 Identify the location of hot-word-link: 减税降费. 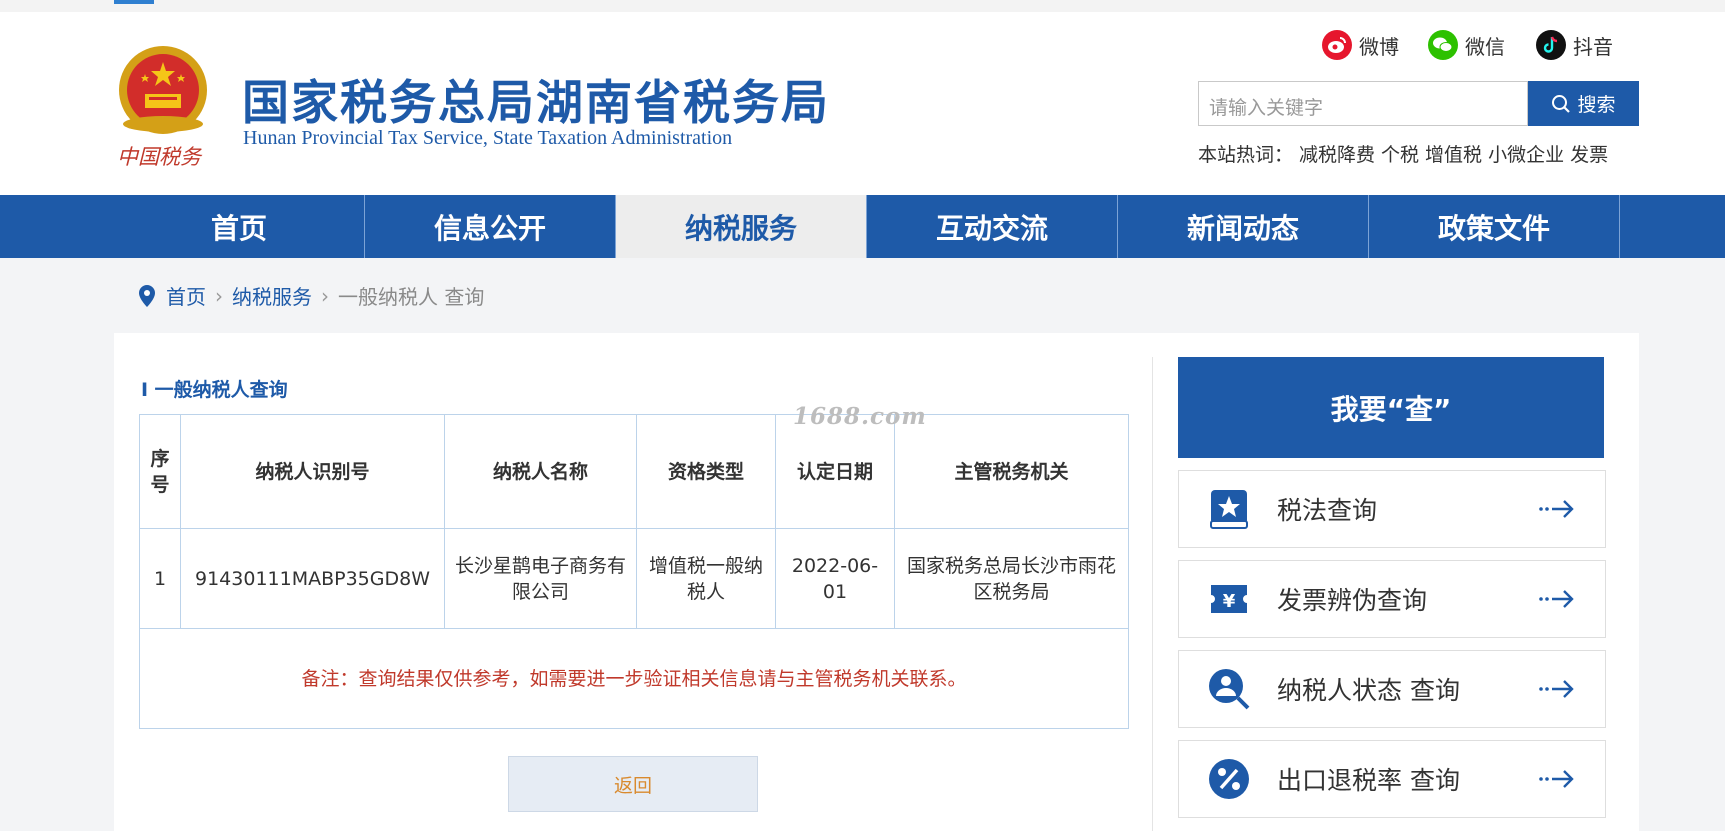
(1337, 153).